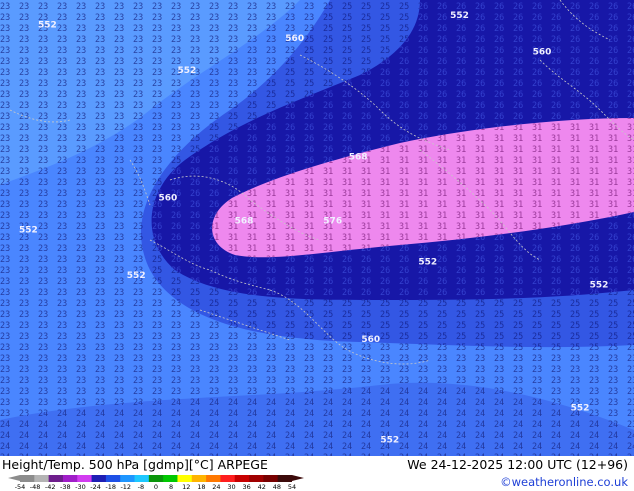  I want to click on colorbar, so click(156, 478).